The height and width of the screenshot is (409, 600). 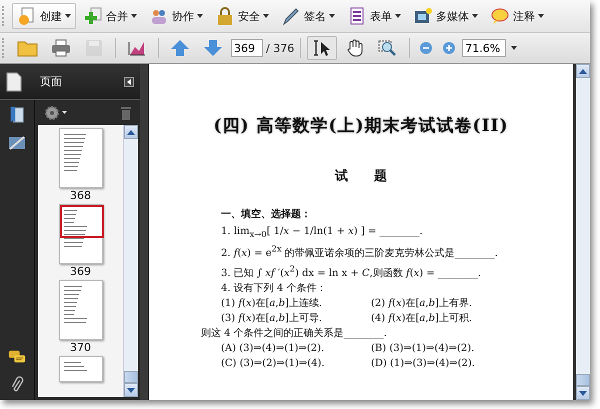 I want to click on page-number-label: 369, so click(x=80, y=271).